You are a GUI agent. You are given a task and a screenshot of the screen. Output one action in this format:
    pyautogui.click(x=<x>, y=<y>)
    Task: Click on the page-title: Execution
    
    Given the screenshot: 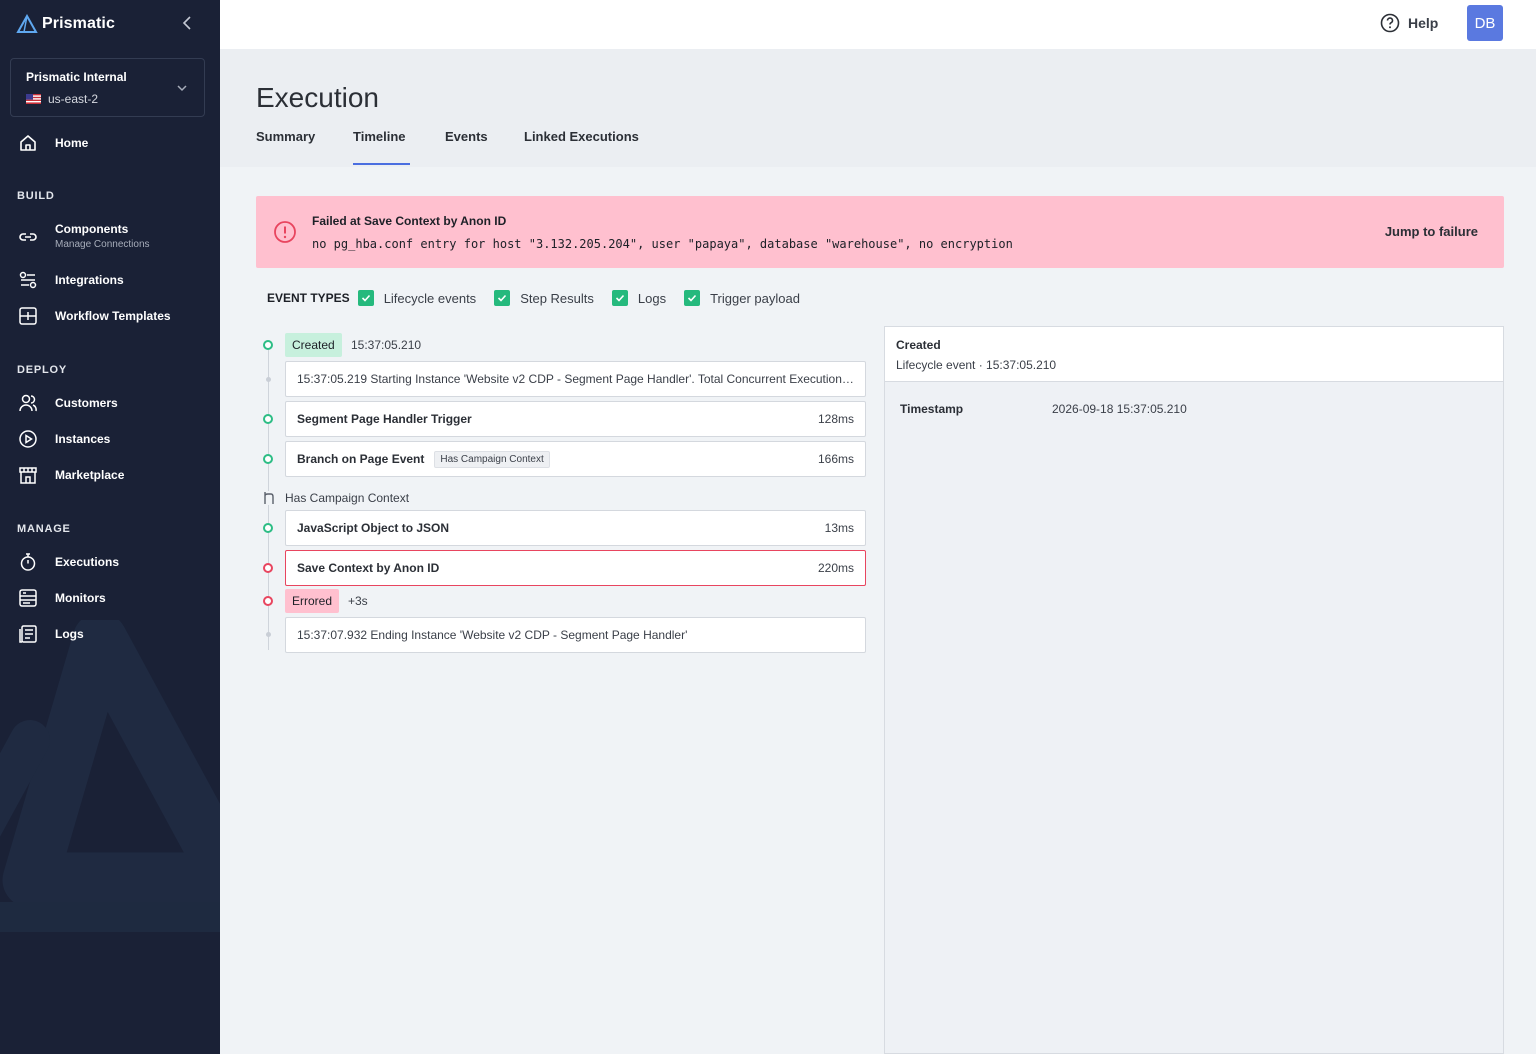 What is the action you would take?
    pyautogui.click(x=317, y=97)
    